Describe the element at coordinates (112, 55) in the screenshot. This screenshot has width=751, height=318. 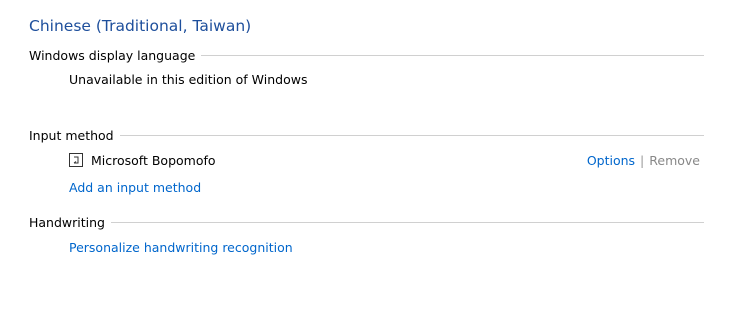
I see `display-language-heading: Windows display language` at that location.